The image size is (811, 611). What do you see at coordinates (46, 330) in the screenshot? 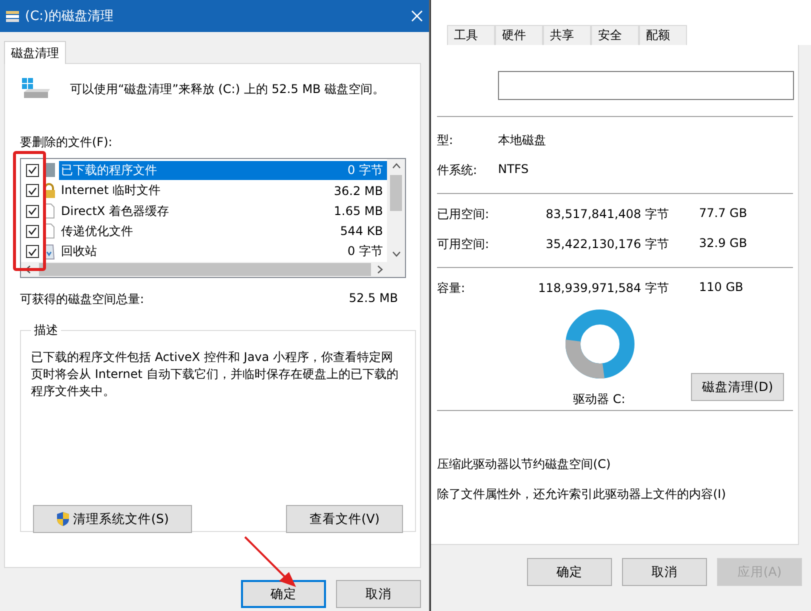
I see `group-title: 描述` at bounding box center [46, 330].